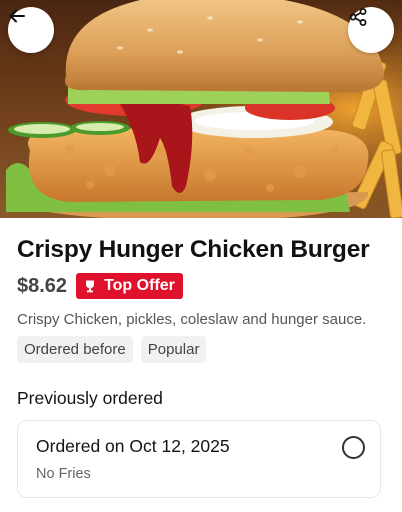  What do you see at coordinates (31, 30) in the screenshot?
I see `back-button` at bounding box center [31, 30].